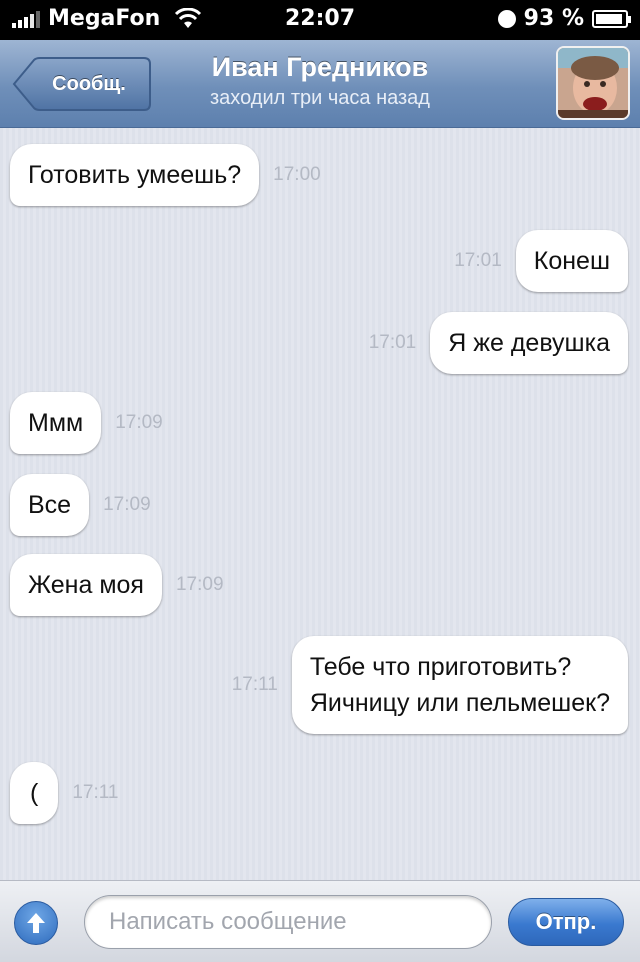 The image size is (640, 962). What do you see at coordinates (553, 18) in the screenshot?
I see `battery-percent: 93 %` at bounding box center [553, 18].